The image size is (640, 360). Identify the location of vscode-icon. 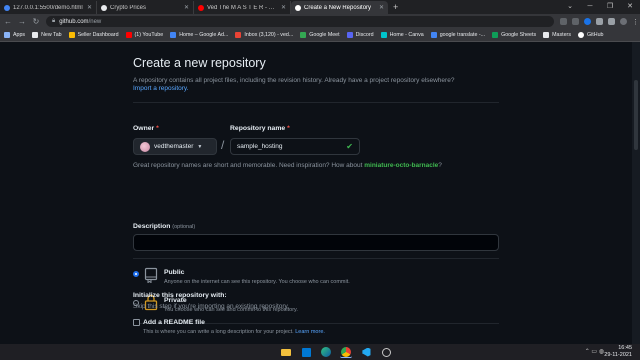
(366, 352).